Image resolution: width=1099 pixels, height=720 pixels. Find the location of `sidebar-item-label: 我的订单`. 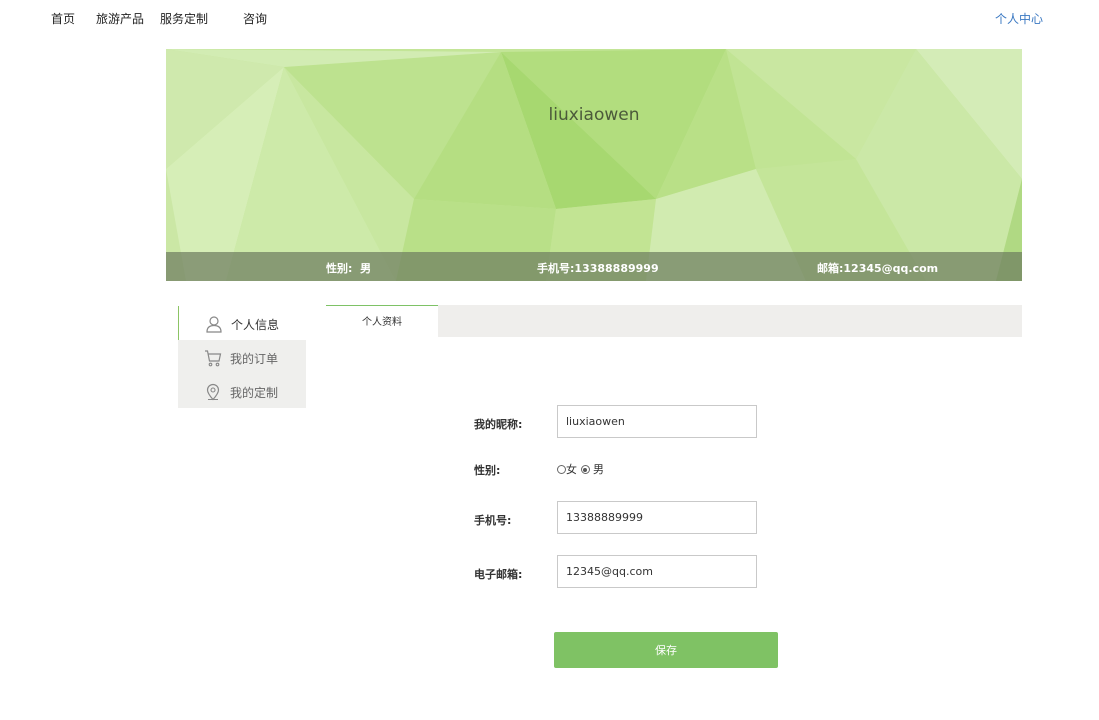

sidebar-item-label: 我的订单 is located at coordinates (254, 359).